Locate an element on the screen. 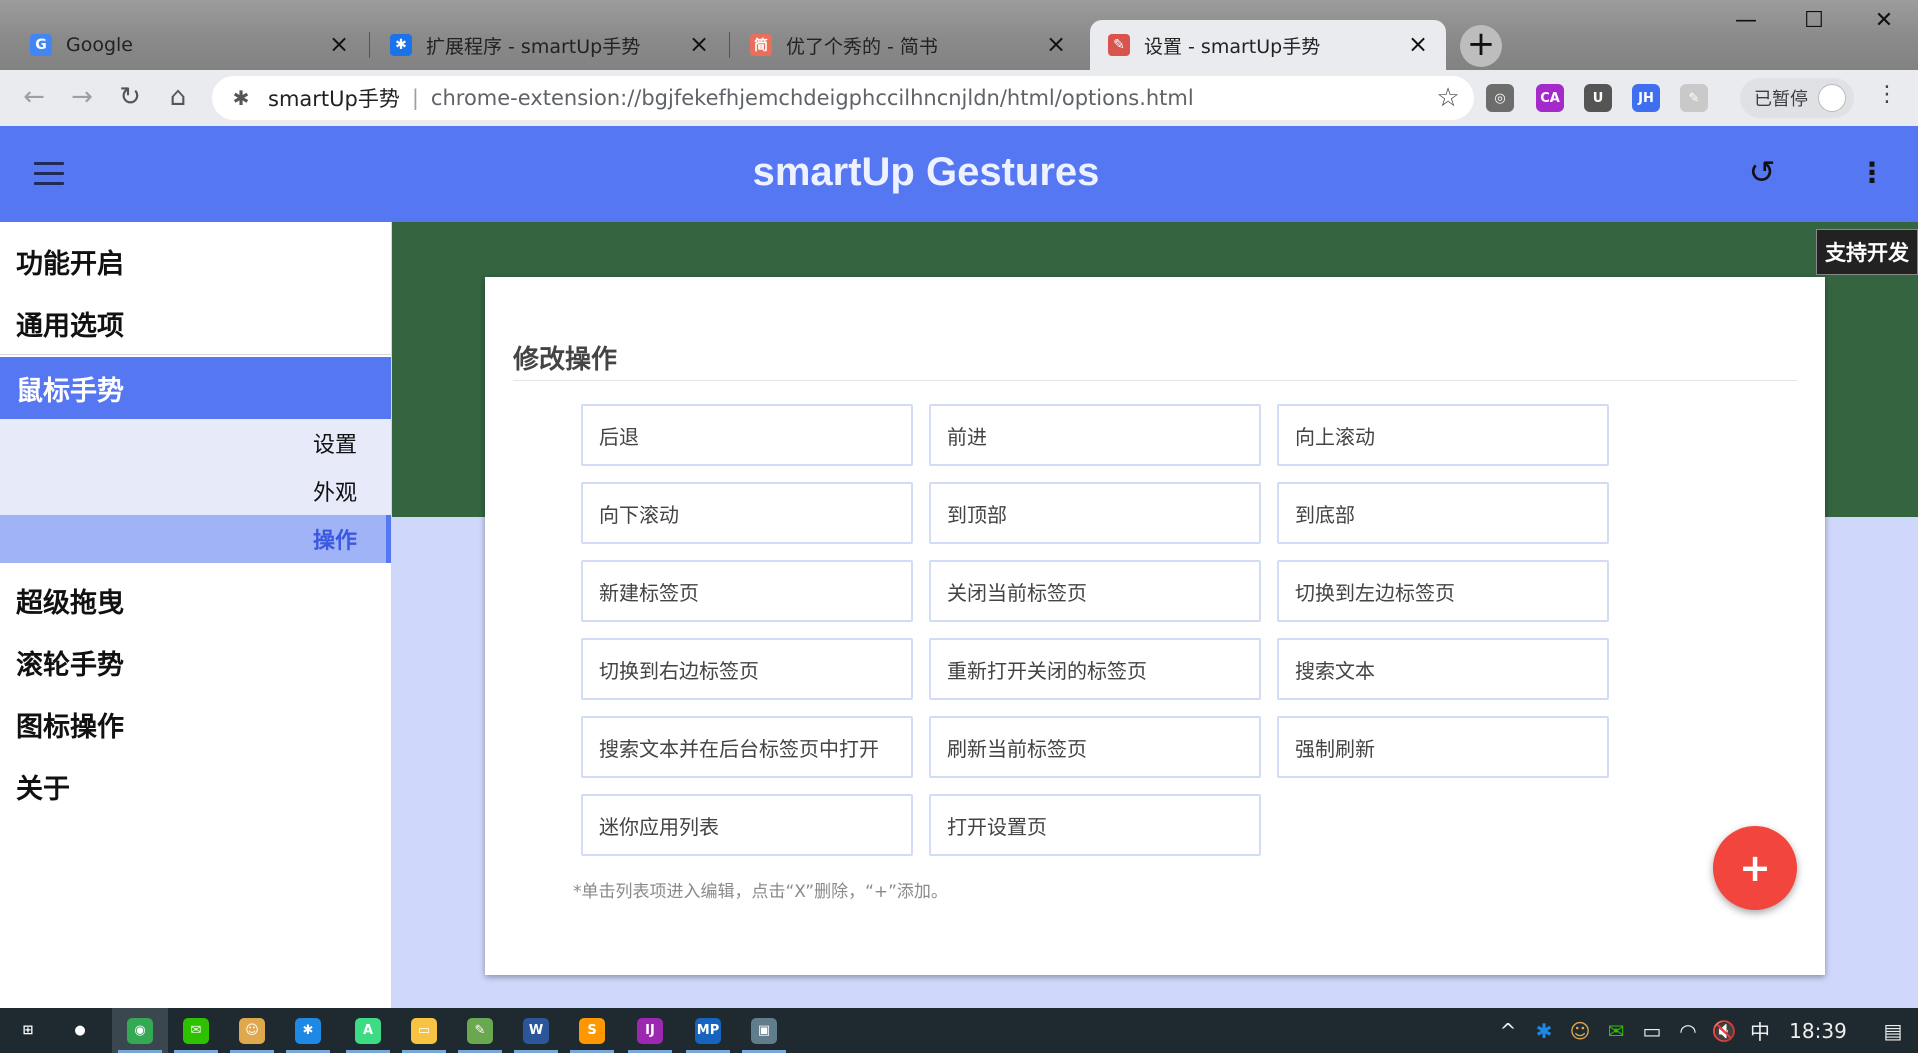  chrome-taskbar-icon: ◉ is located at coordinates (140, 1030).